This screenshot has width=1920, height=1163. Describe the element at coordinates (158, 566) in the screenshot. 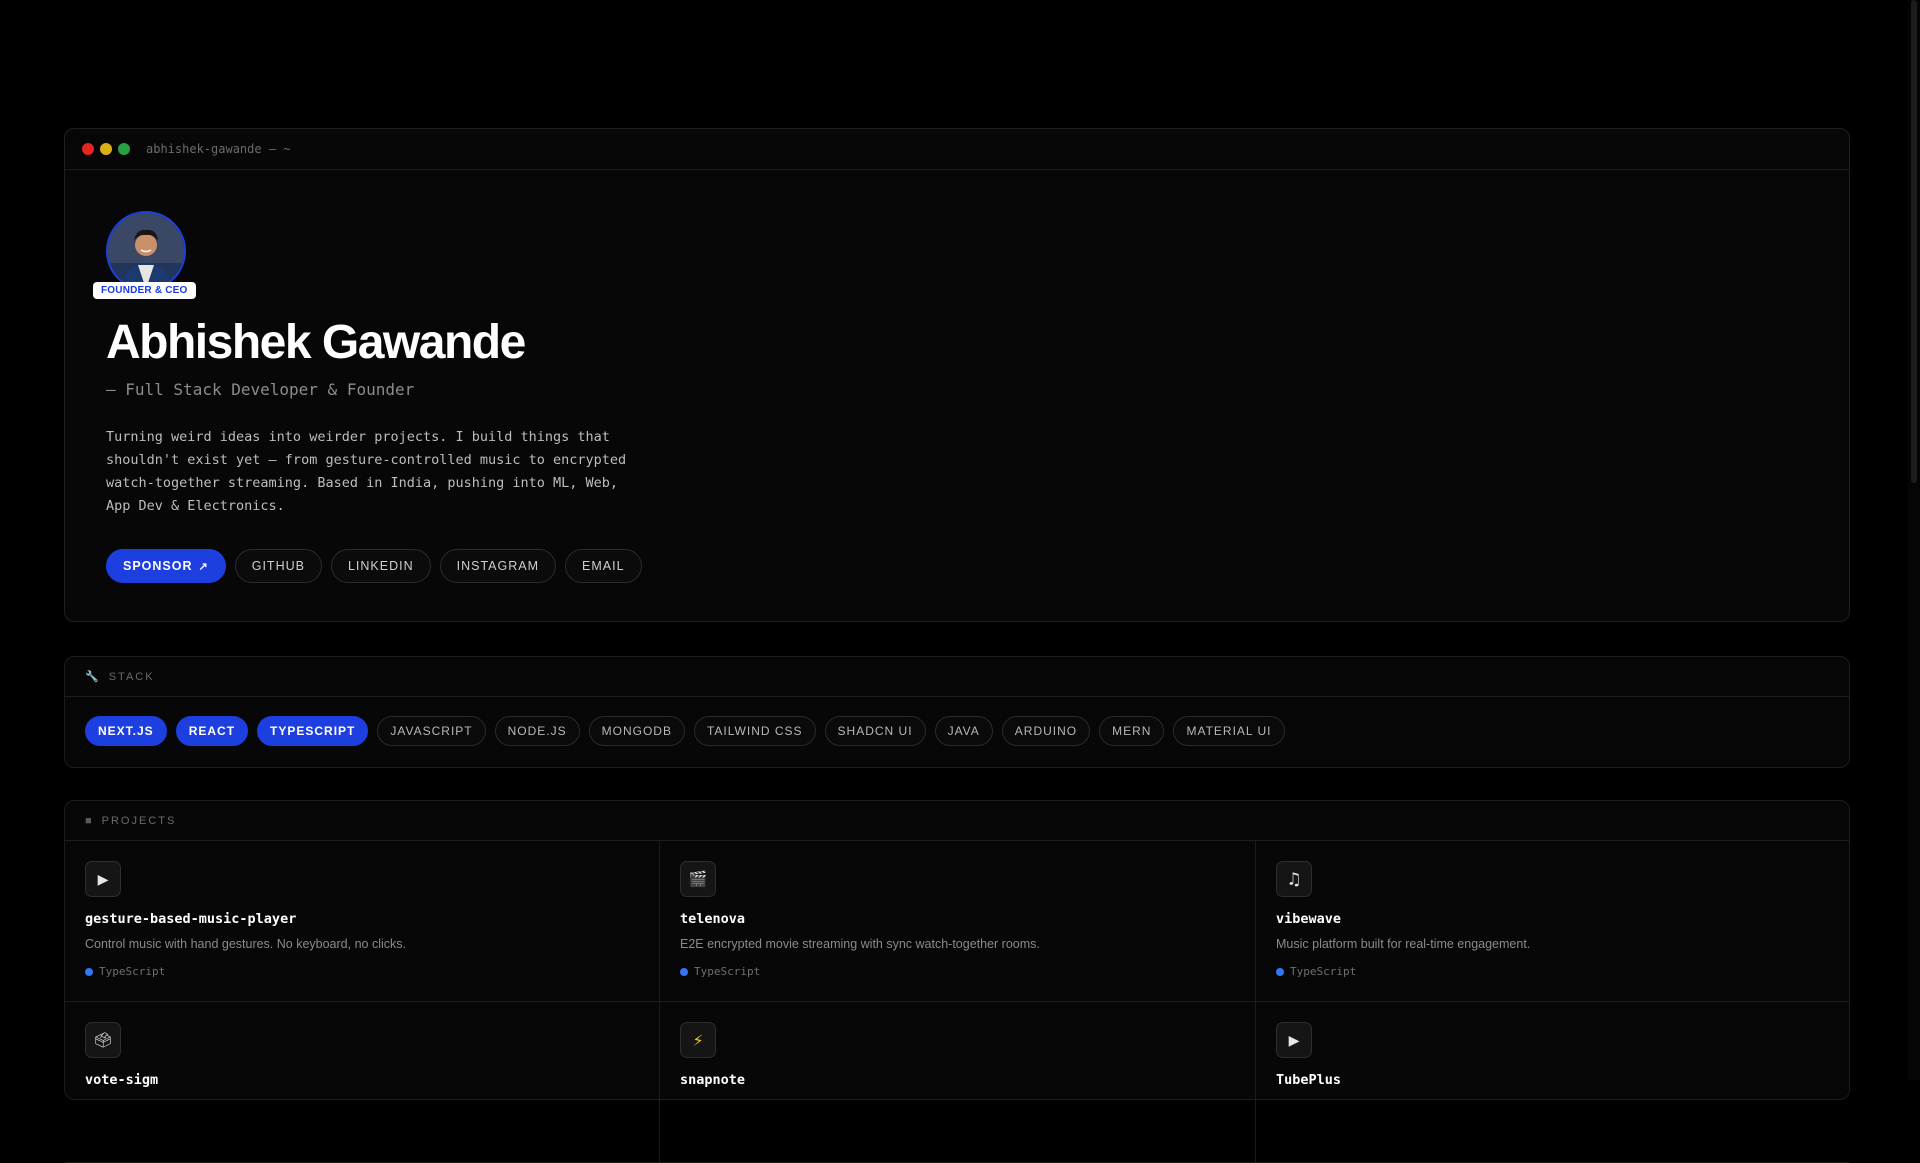

I see `sponsor-label: SPONSOR` at that location.